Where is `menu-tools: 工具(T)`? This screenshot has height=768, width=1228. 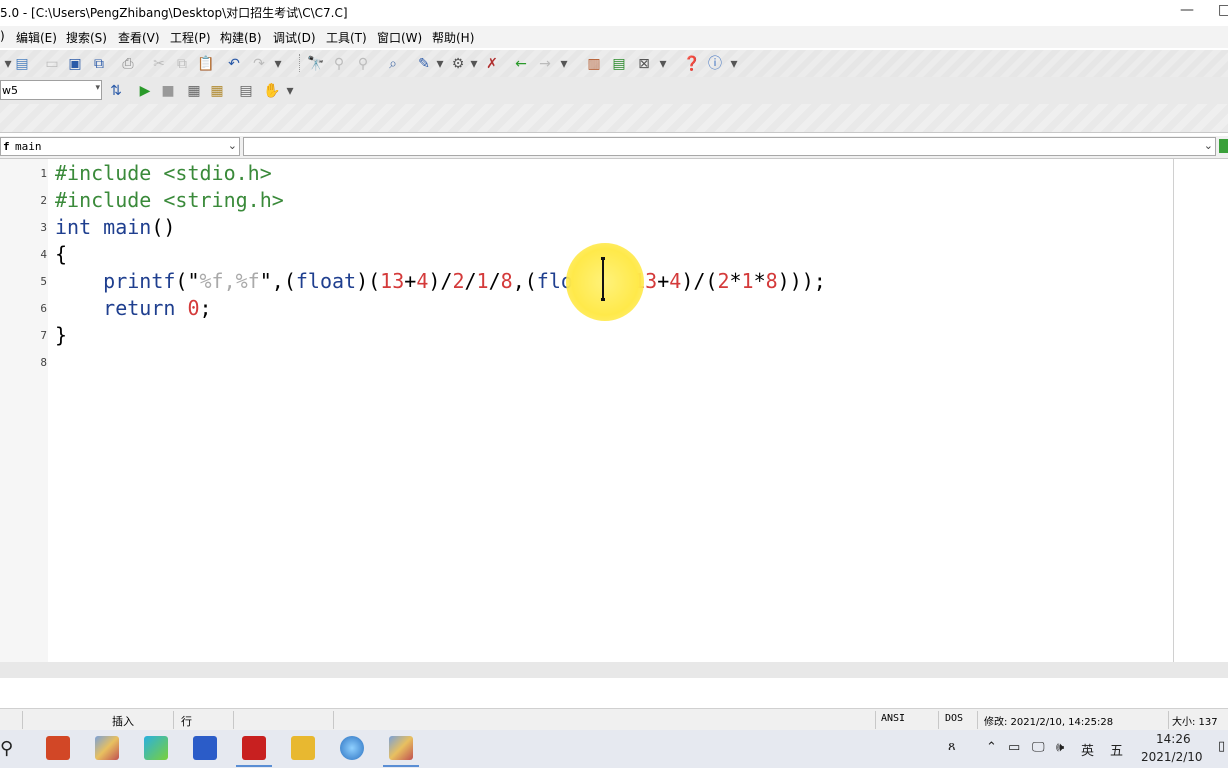
menu-tools: 工具(T) is located at coordinates (346, 37).